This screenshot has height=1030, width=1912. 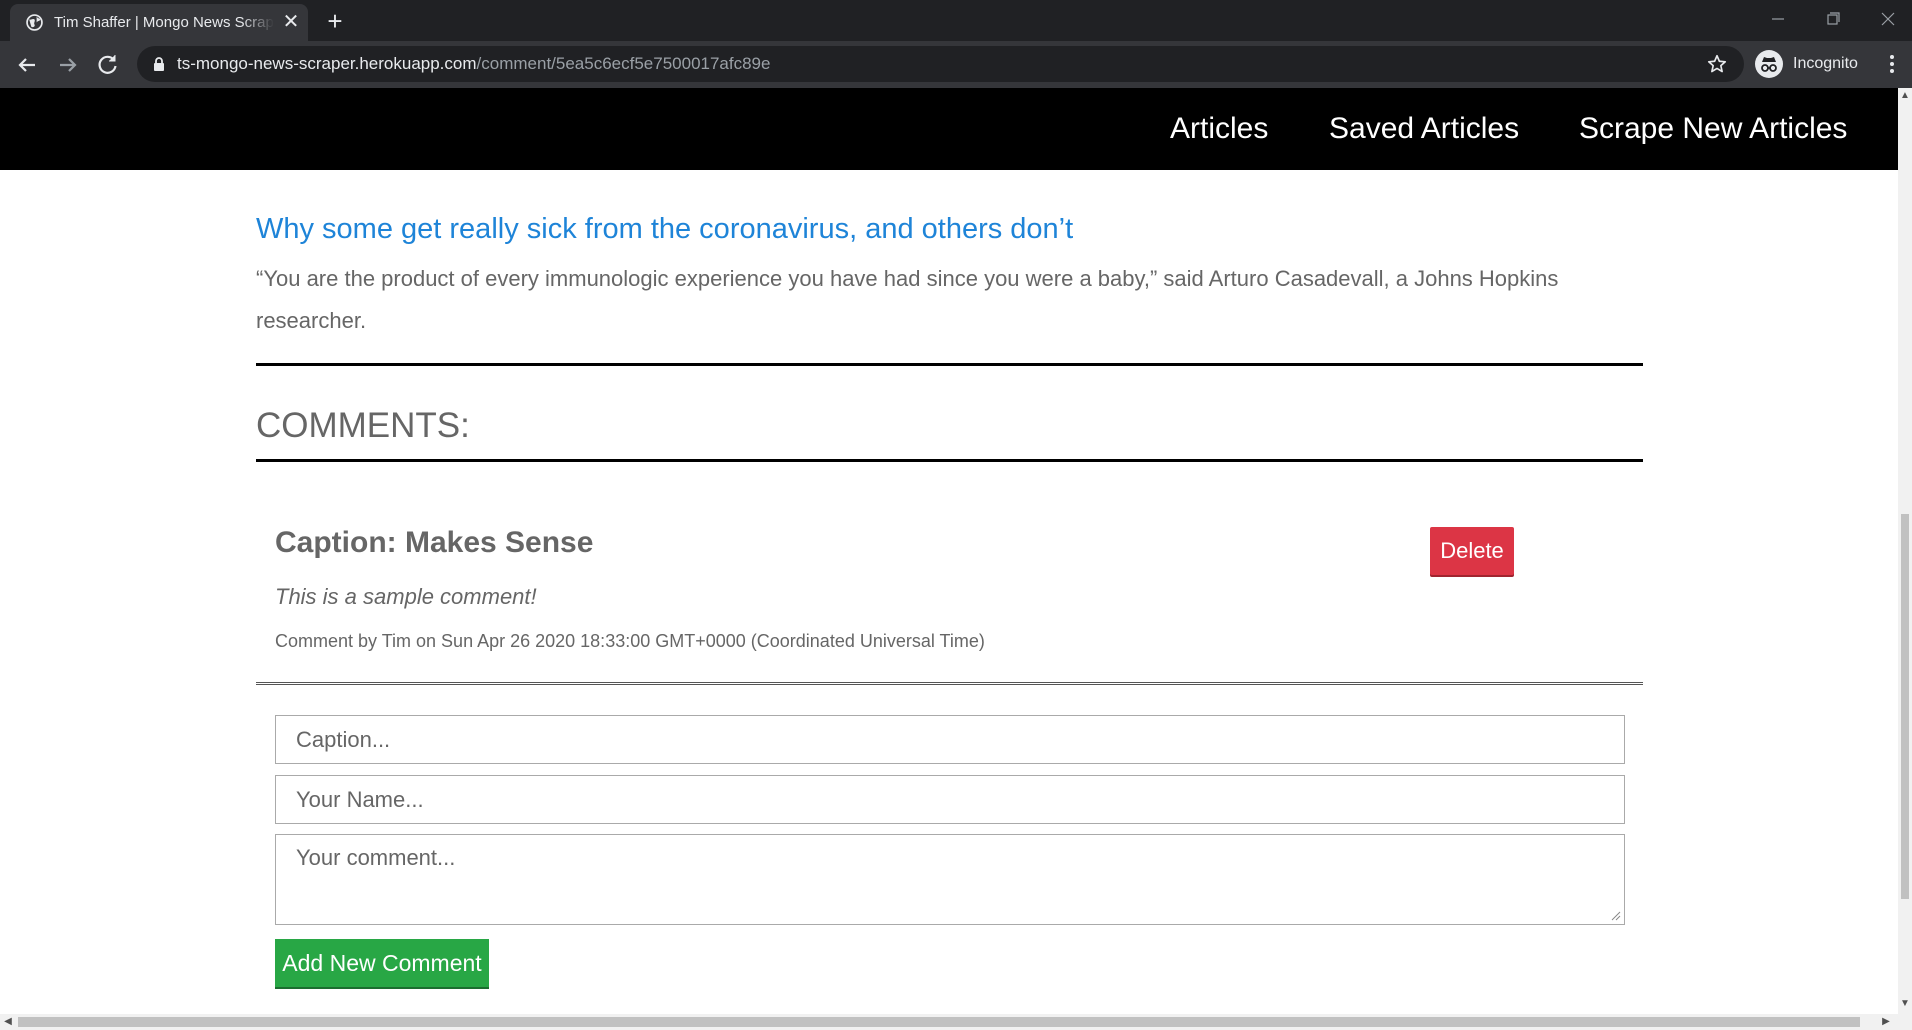 What do you see at coordinates (956, 20) in the screenshot?
I see `browser-tab-strip: Tim Shaffer | Mongo News Scraper ✕ +` at bounding box center [956, 20].